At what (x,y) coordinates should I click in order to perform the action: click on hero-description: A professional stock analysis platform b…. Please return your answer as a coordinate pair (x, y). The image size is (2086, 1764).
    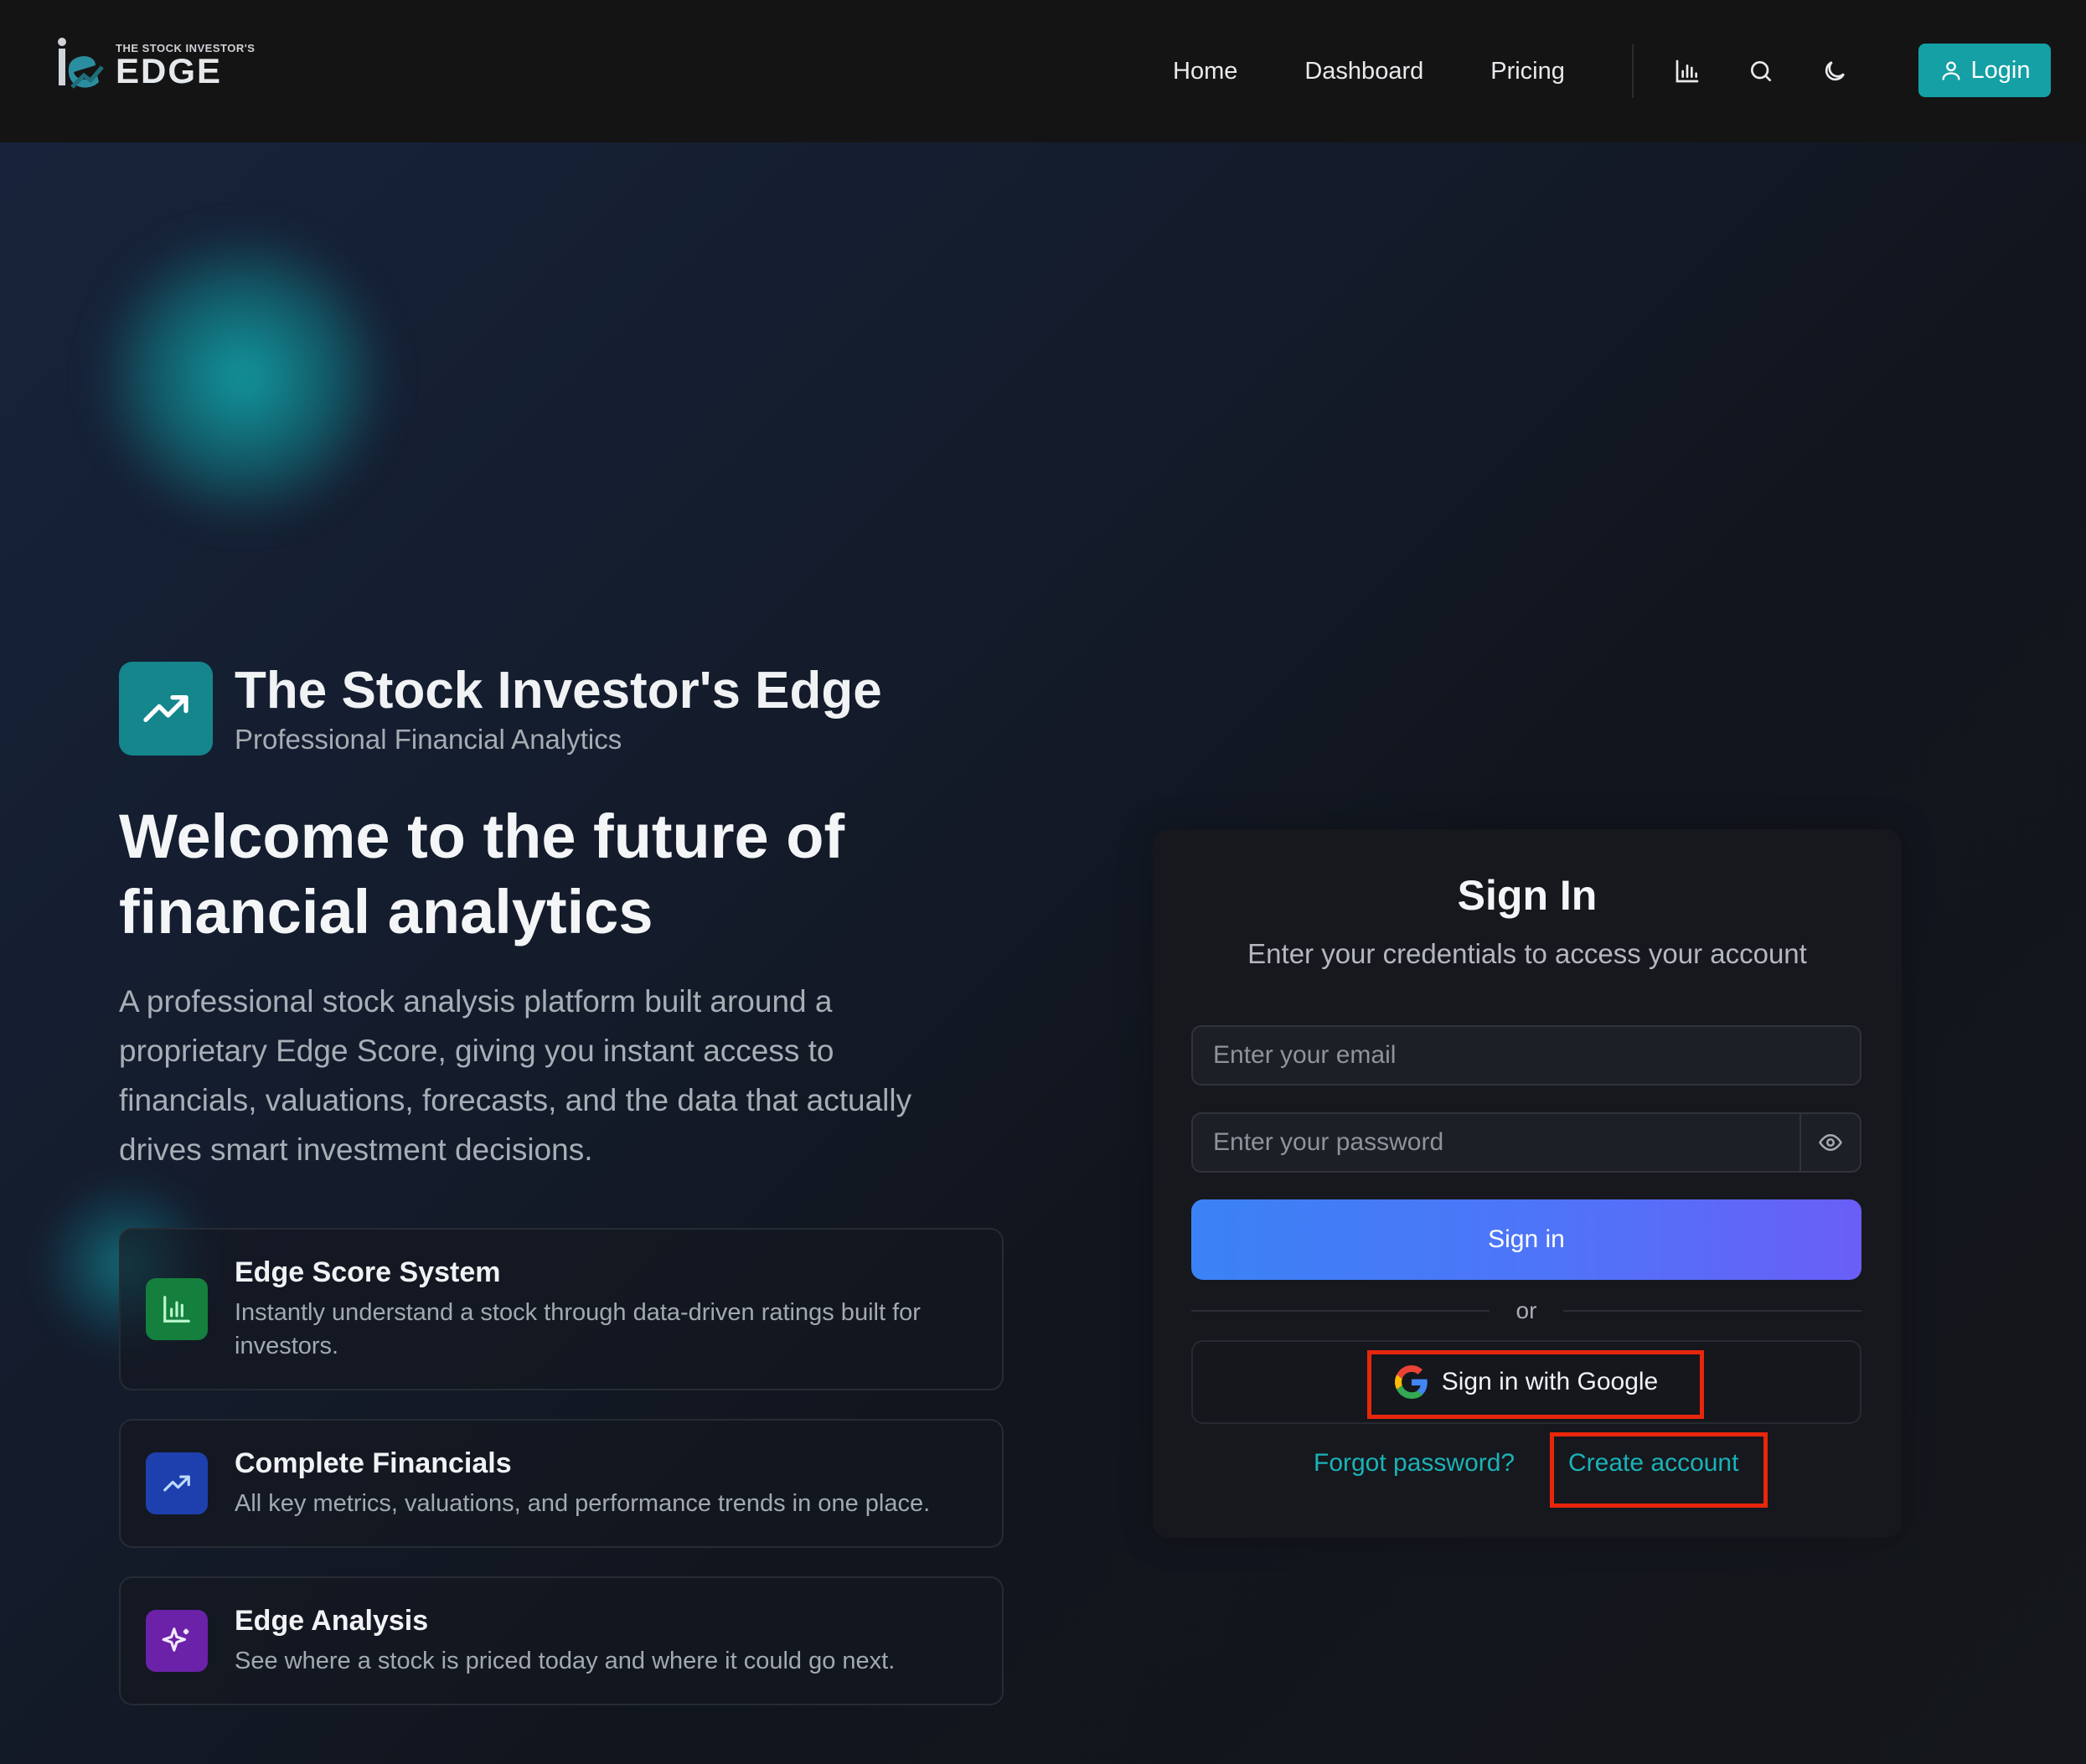
    Looking at the image, I should click on (515, 1076).